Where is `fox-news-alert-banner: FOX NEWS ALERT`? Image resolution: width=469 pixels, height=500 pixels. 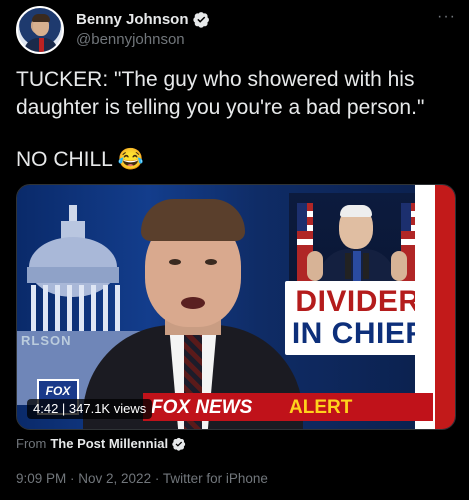 fox-news-alert-banner: FOX NEWS ALERT is located at coordinates (288, 407).